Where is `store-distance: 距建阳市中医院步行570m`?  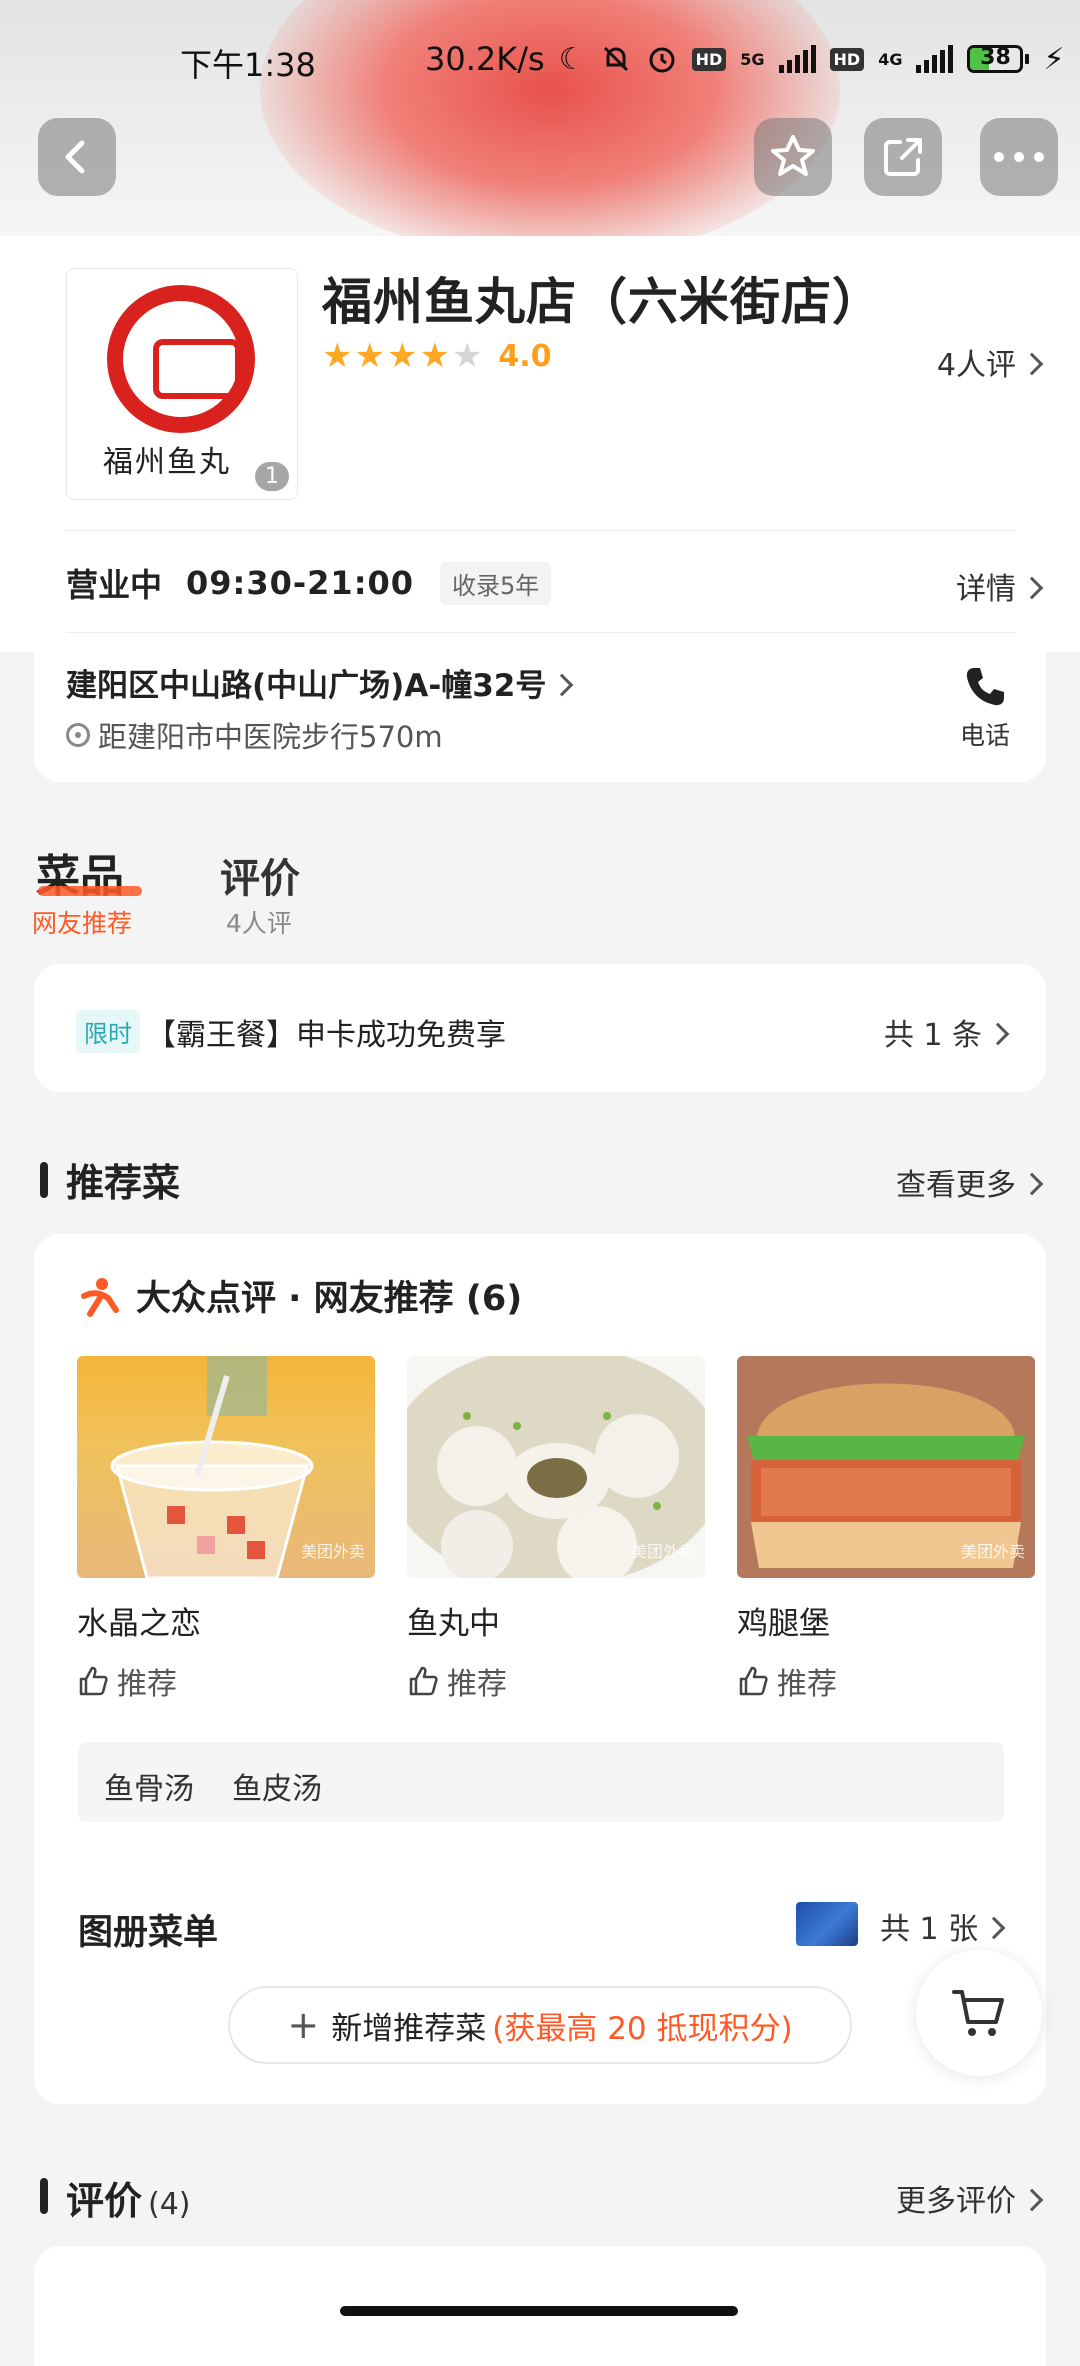
store-distance: 距建阳市中医院步行570m is located at coordinates (254, 735).